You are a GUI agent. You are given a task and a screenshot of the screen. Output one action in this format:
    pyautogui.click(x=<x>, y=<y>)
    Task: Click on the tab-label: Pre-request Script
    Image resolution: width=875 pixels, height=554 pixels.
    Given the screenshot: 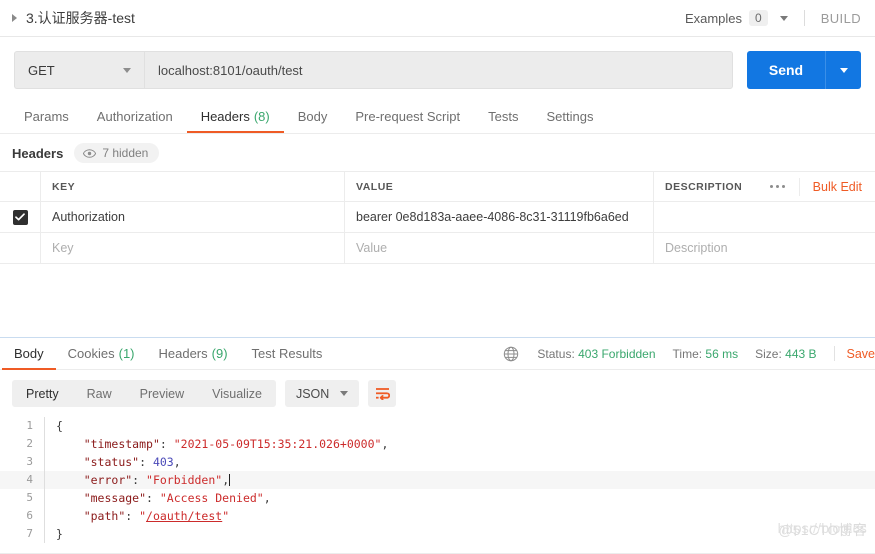 What is the action you would take?
    pyautogui.click(x=408, y=116)
    